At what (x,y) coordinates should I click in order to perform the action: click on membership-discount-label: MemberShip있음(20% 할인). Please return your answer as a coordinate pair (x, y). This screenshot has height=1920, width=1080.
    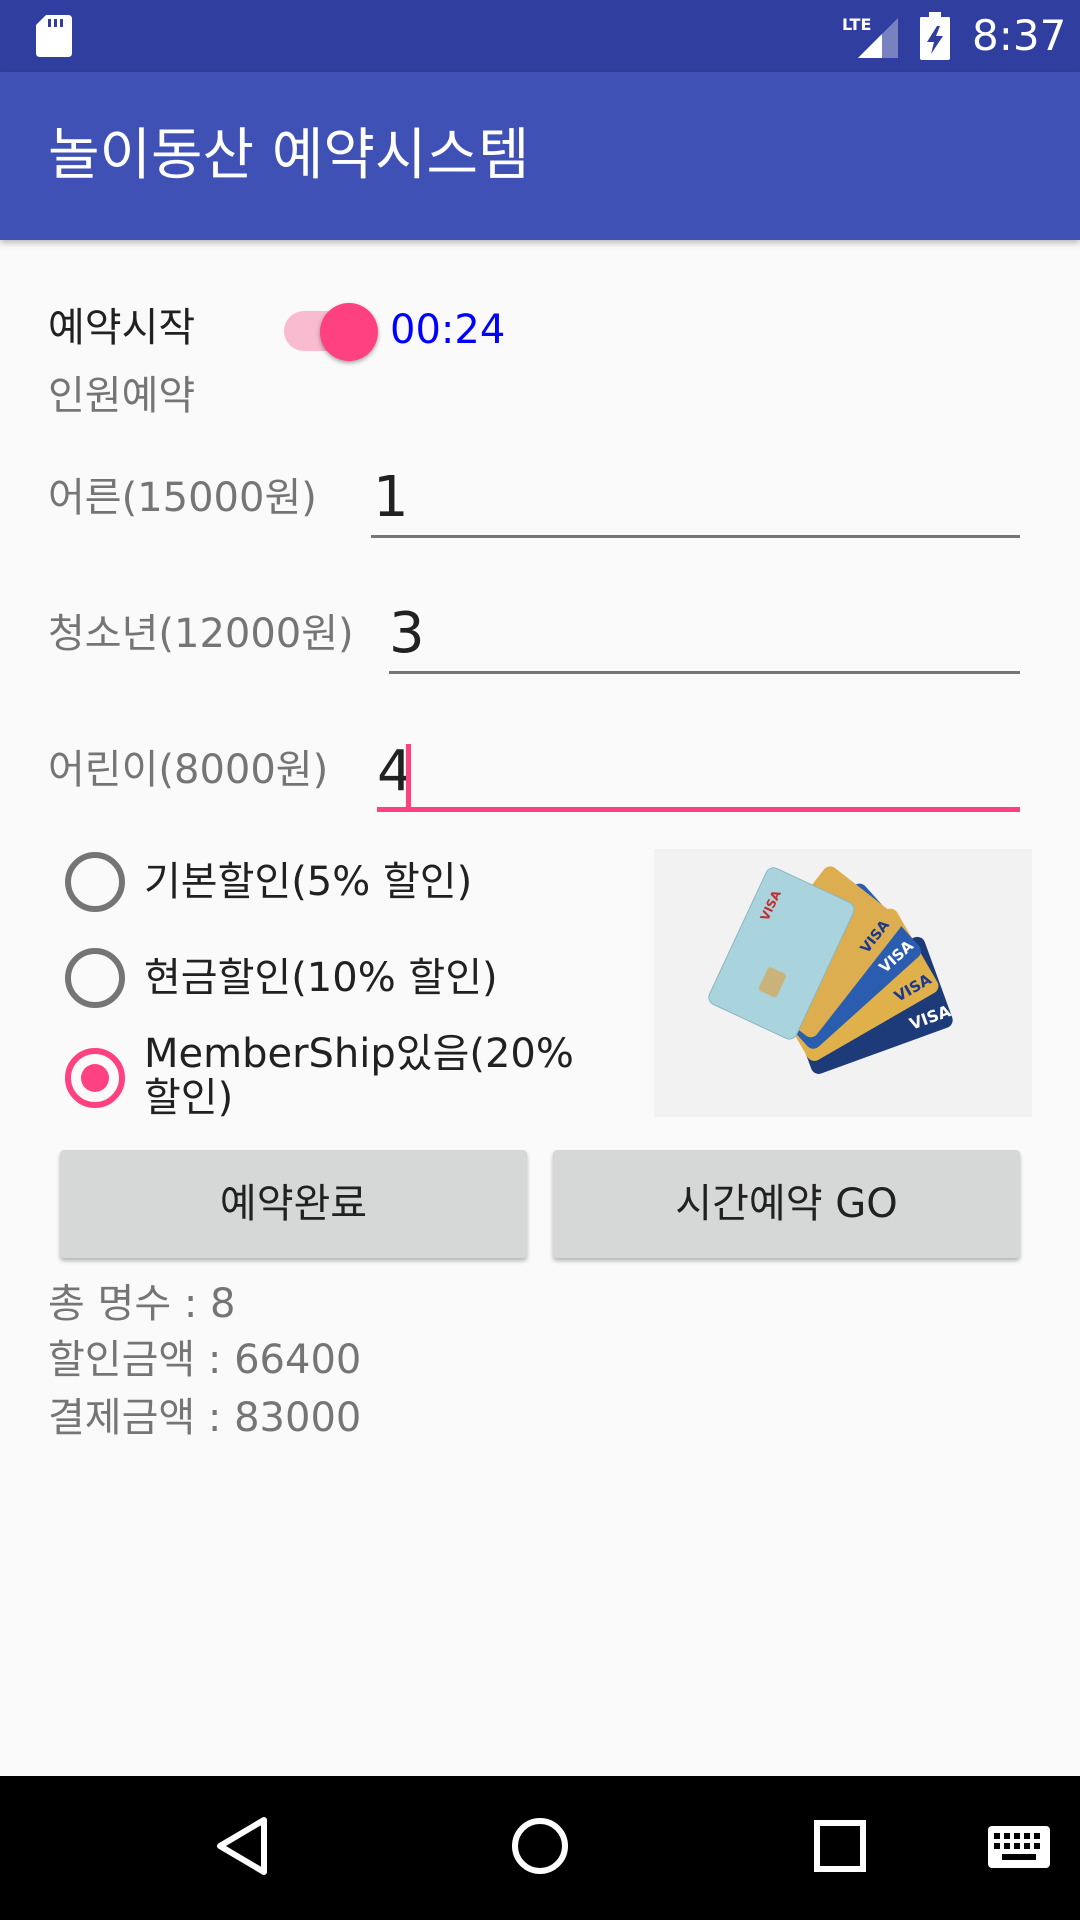
    Looking at the image, I should click on (379, 1076).